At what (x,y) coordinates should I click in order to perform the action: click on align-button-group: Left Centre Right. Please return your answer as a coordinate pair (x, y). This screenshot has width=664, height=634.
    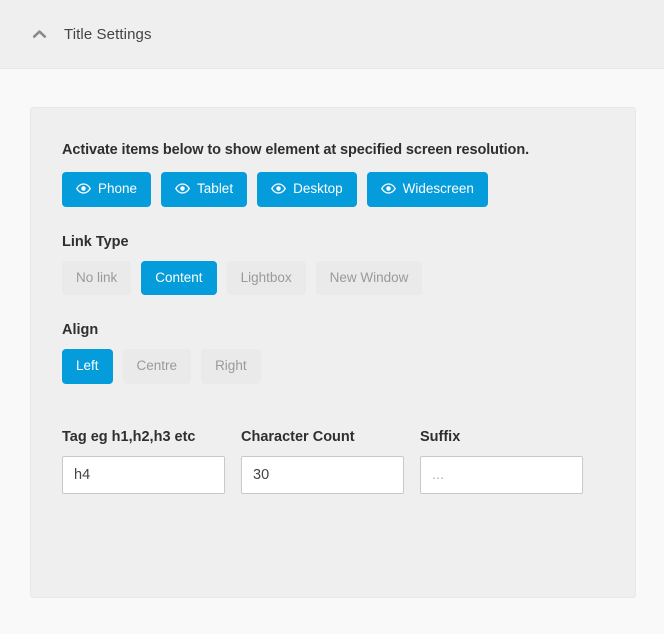
    Looking at the image, I should click on (333, 366).